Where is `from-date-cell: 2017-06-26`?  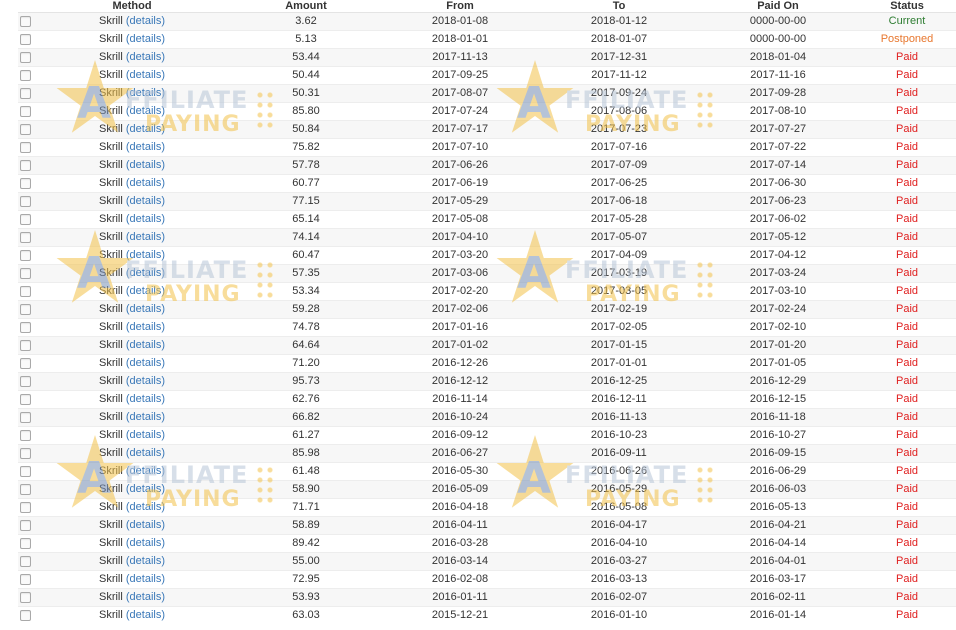
from-date-cell: 2017-06-26 is located at coordinates (460, 165).